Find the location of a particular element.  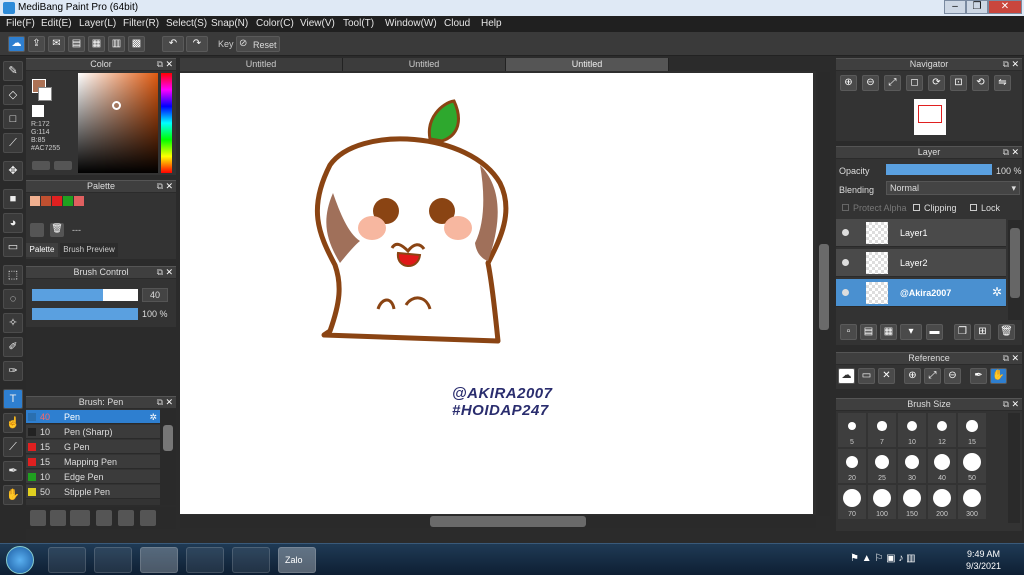

line-tool-icon: ⟋ is located at coordinates (13, 143).